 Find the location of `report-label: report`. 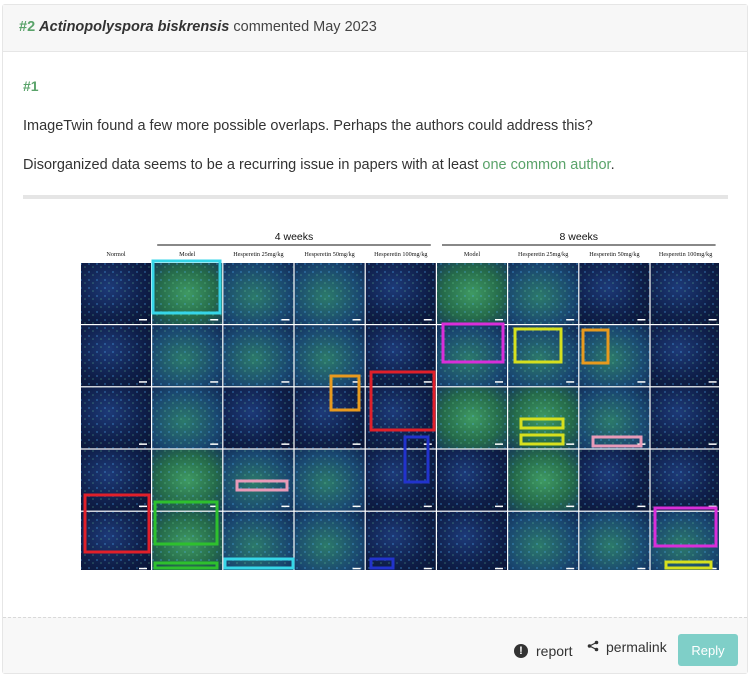

report-label: report is located at coordinates (554, 651).